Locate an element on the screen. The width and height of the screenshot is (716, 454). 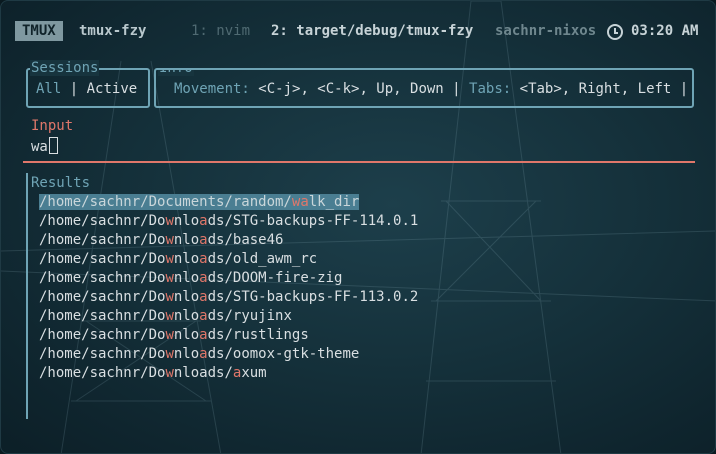
movement-keys: <C-j>, <C-k>, Up, Down is located at coordinates (351, 89).